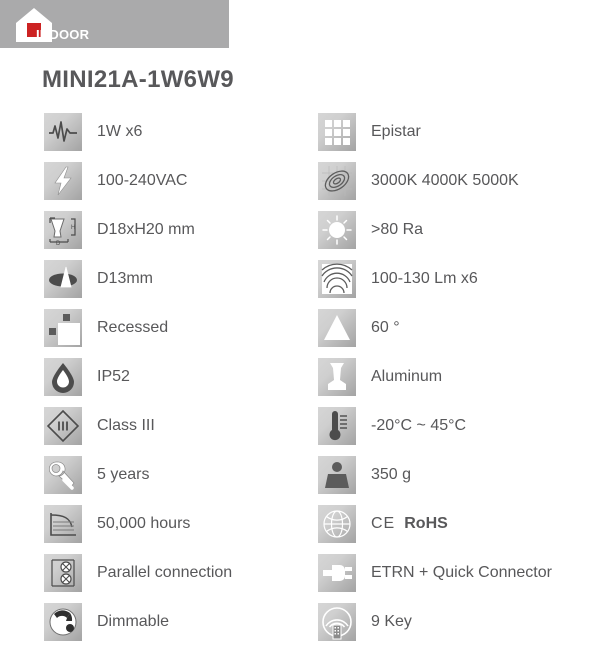 Image resolution: width=600 pixels, height=650 pixels. What do you see at coordinates (165, 572) in the screenshot?
I see `spec-label: Parallel connection` at bounding box center [165, 572].